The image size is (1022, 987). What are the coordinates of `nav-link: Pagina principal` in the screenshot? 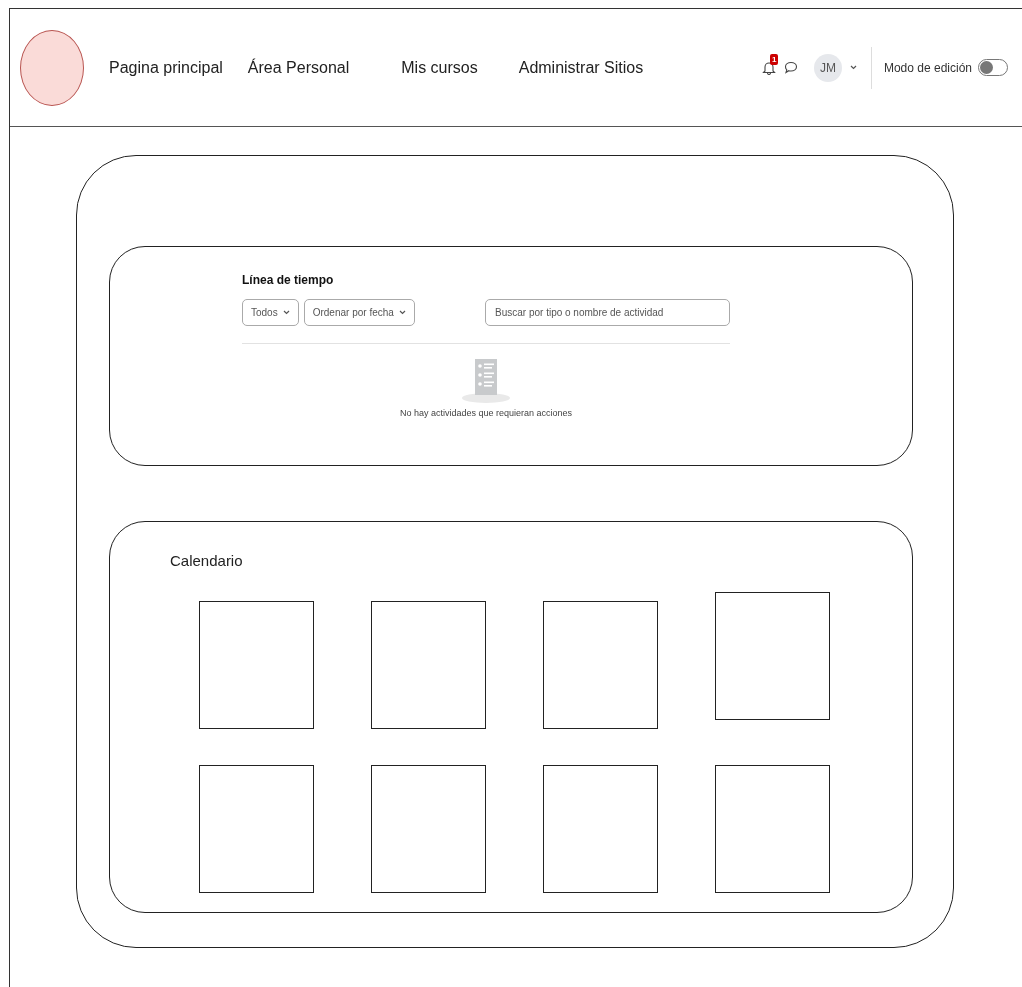 It's located at (166, 67).